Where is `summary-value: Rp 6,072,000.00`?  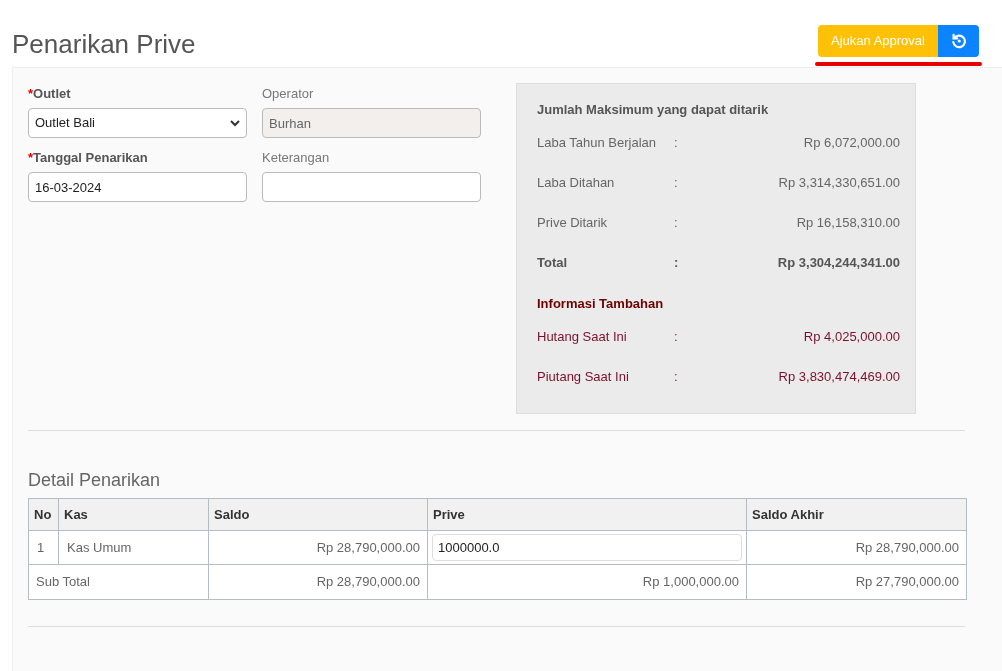 summary-value: Rp 6,072,000.00 is located at coordinates (851, 143).